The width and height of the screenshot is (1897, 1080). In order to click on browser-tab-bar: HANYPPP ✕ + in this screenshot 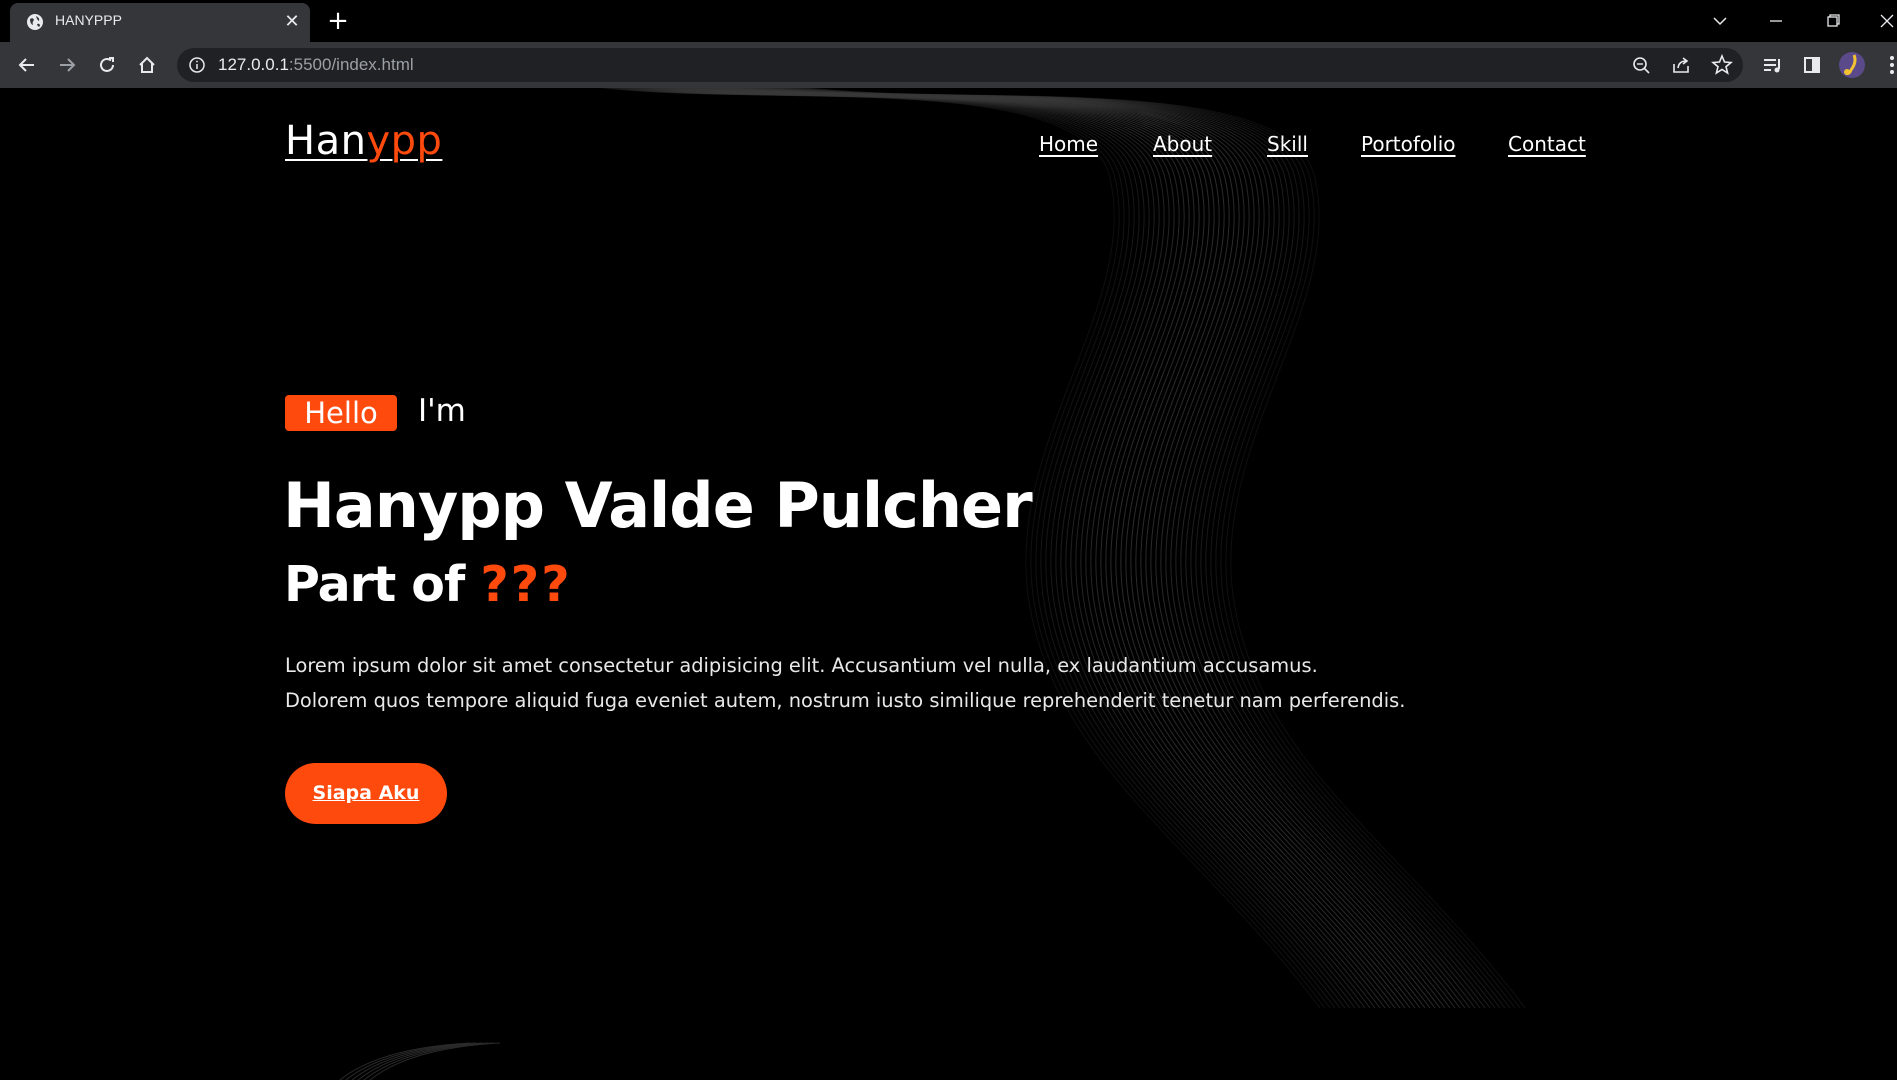, I will do `click(948, 21)`.